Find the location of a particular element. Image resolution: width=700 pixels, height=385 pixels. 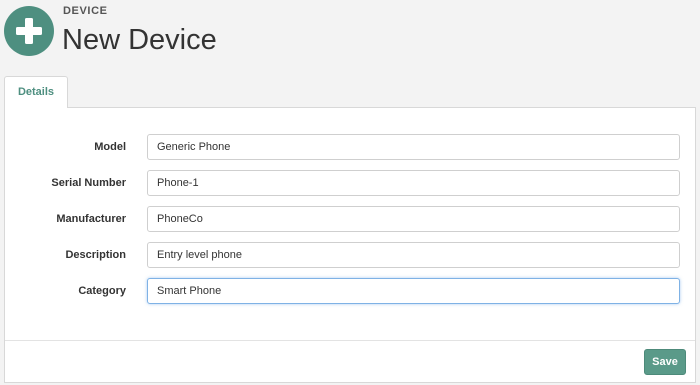

description-label: Description is located at coordinates (95, 255).